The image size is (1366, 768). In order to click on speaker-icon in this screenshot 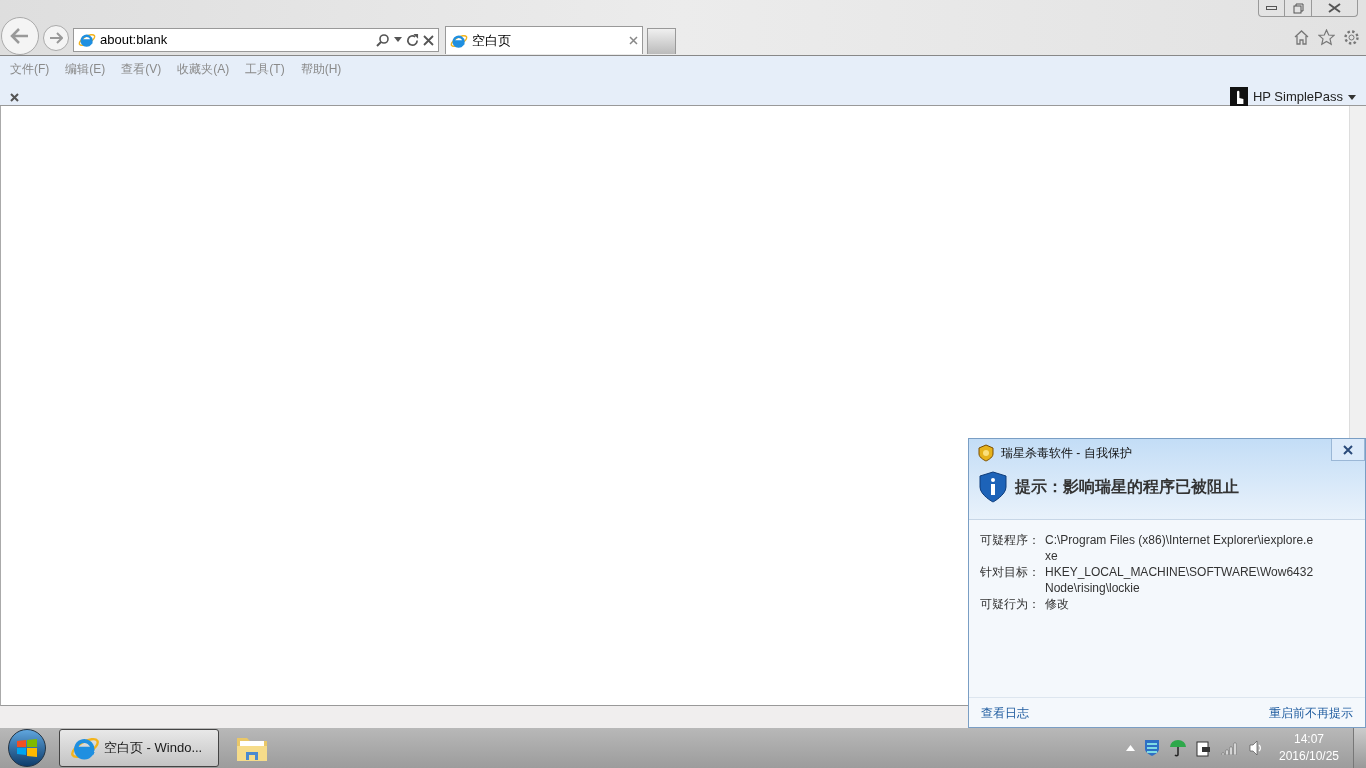, I will do `click(1256, 748)`.